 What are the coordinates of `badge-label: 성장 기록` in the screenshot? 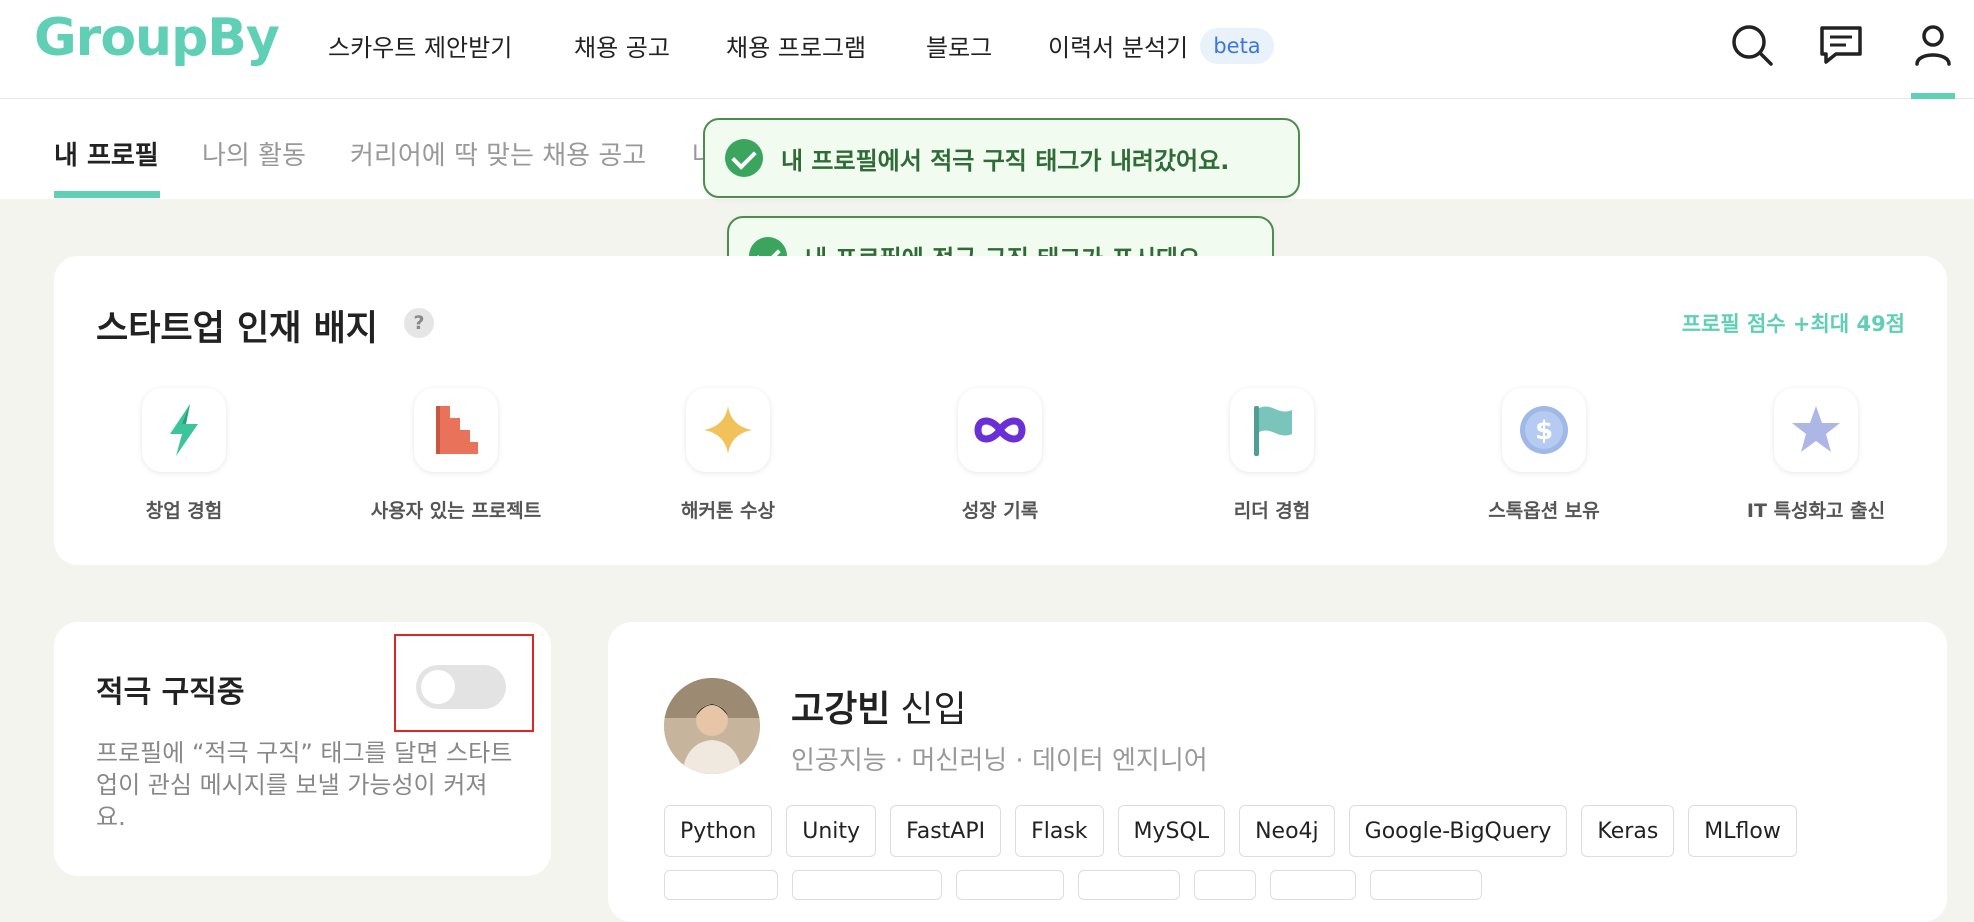 It's located at (1000, 511).